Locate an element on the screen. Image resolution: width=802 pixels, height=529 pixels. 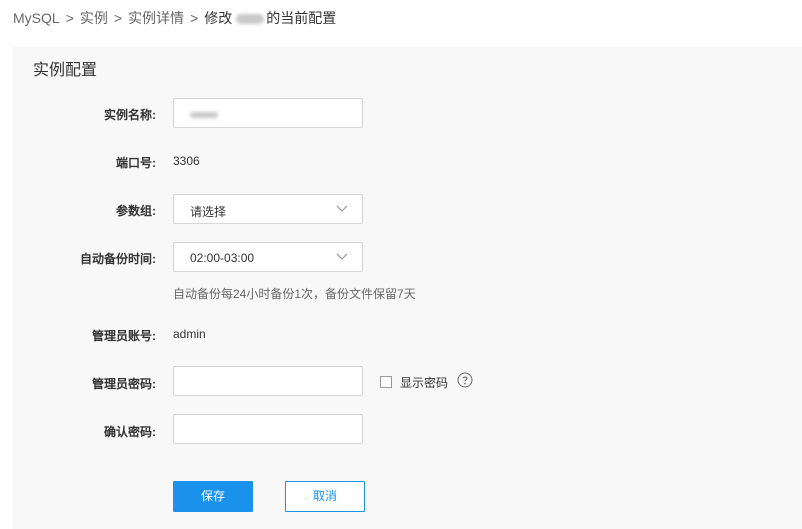
breadcrumb: MySQL > 实例 > 实例详情 > 修改 的当前配置 is located at coordinates (174, 18).